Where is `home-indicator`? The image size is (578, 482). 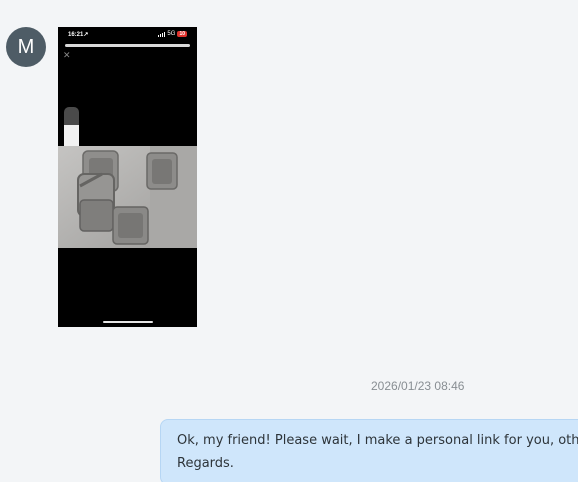
home-indicator is located at coordinates (128, 322).